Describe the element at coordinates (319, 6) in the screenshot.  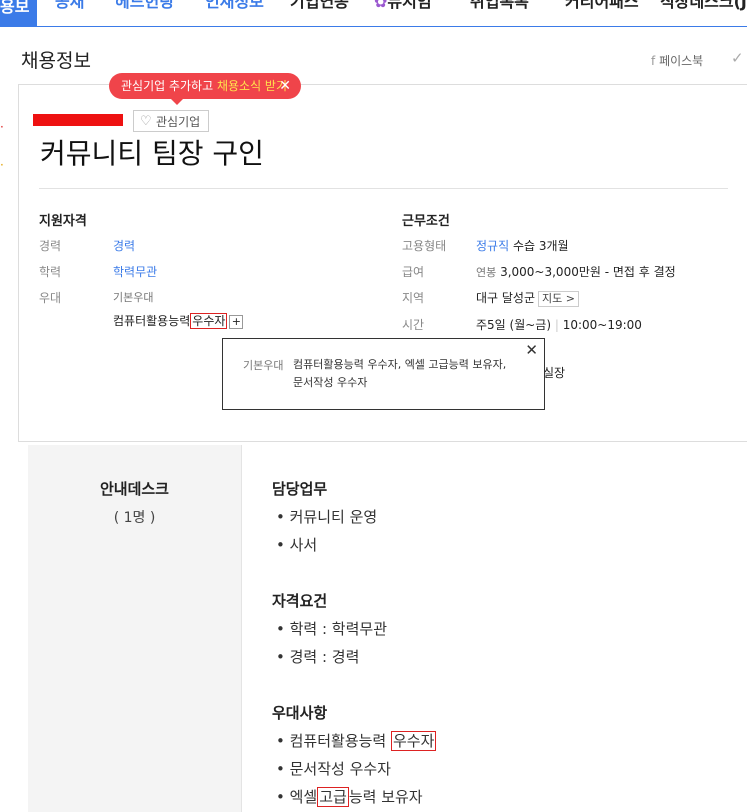
I see `tab-salary: 기업연봉` at that location.